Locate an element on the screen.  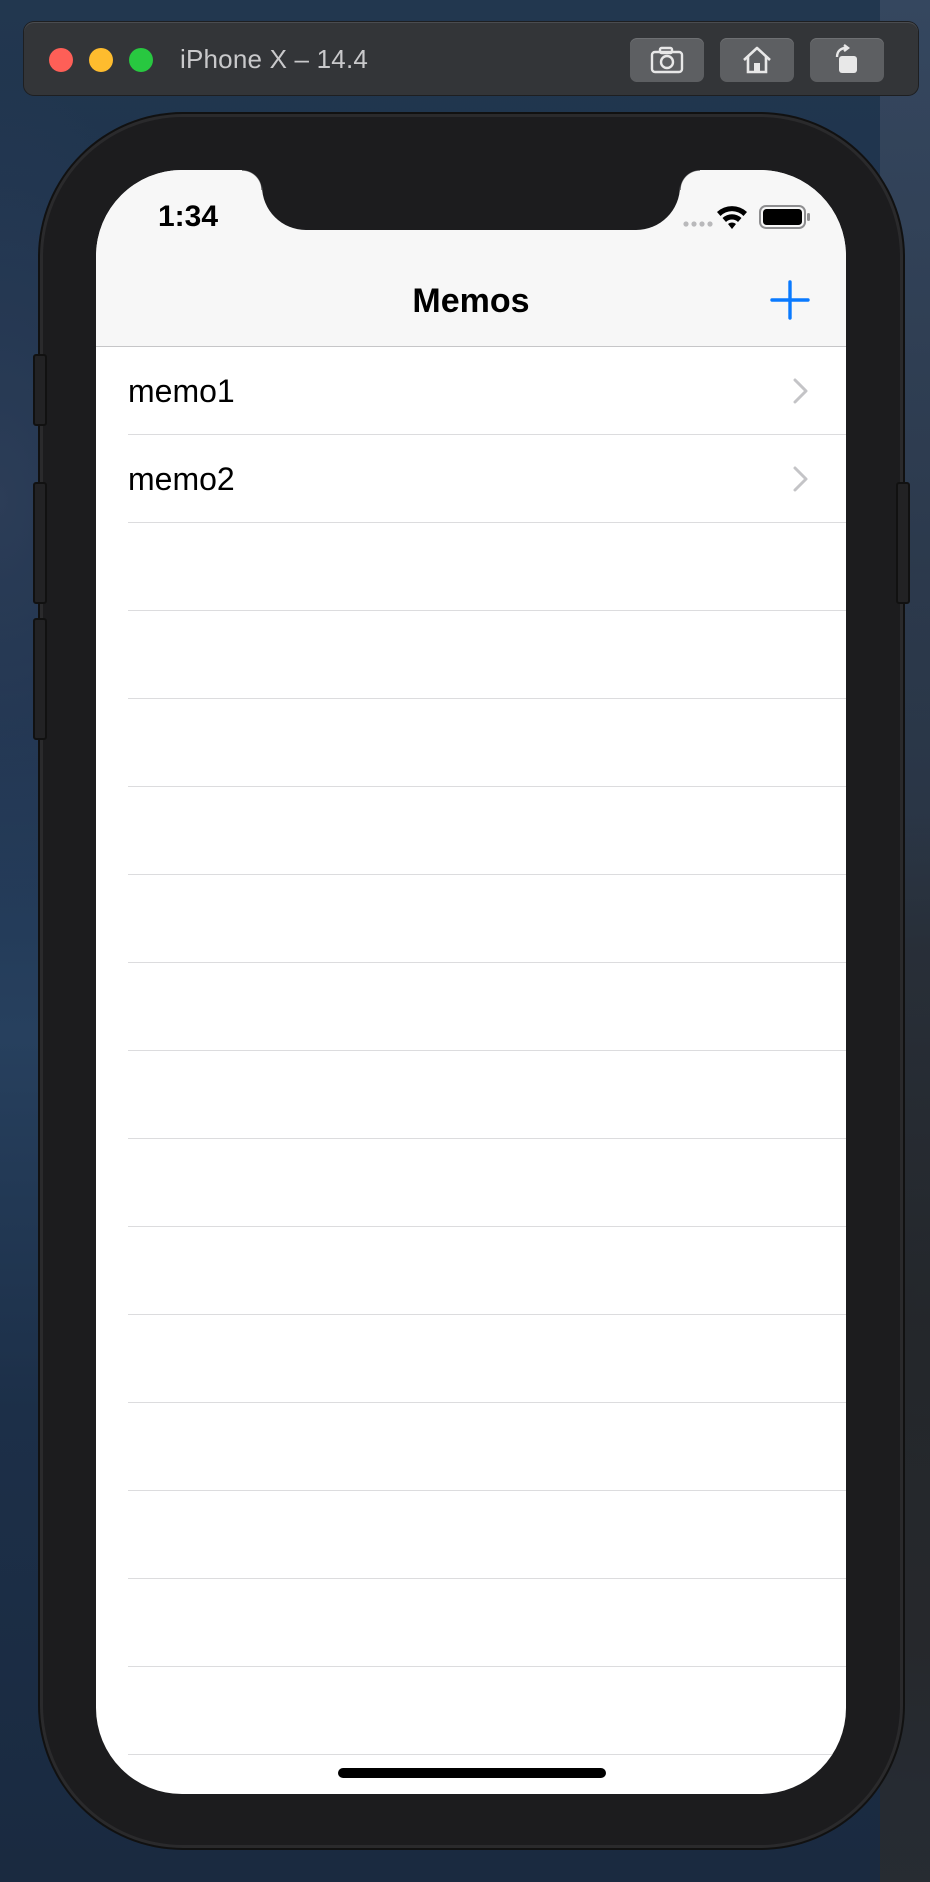
volume-up-button is located at coordinates (40, 543).